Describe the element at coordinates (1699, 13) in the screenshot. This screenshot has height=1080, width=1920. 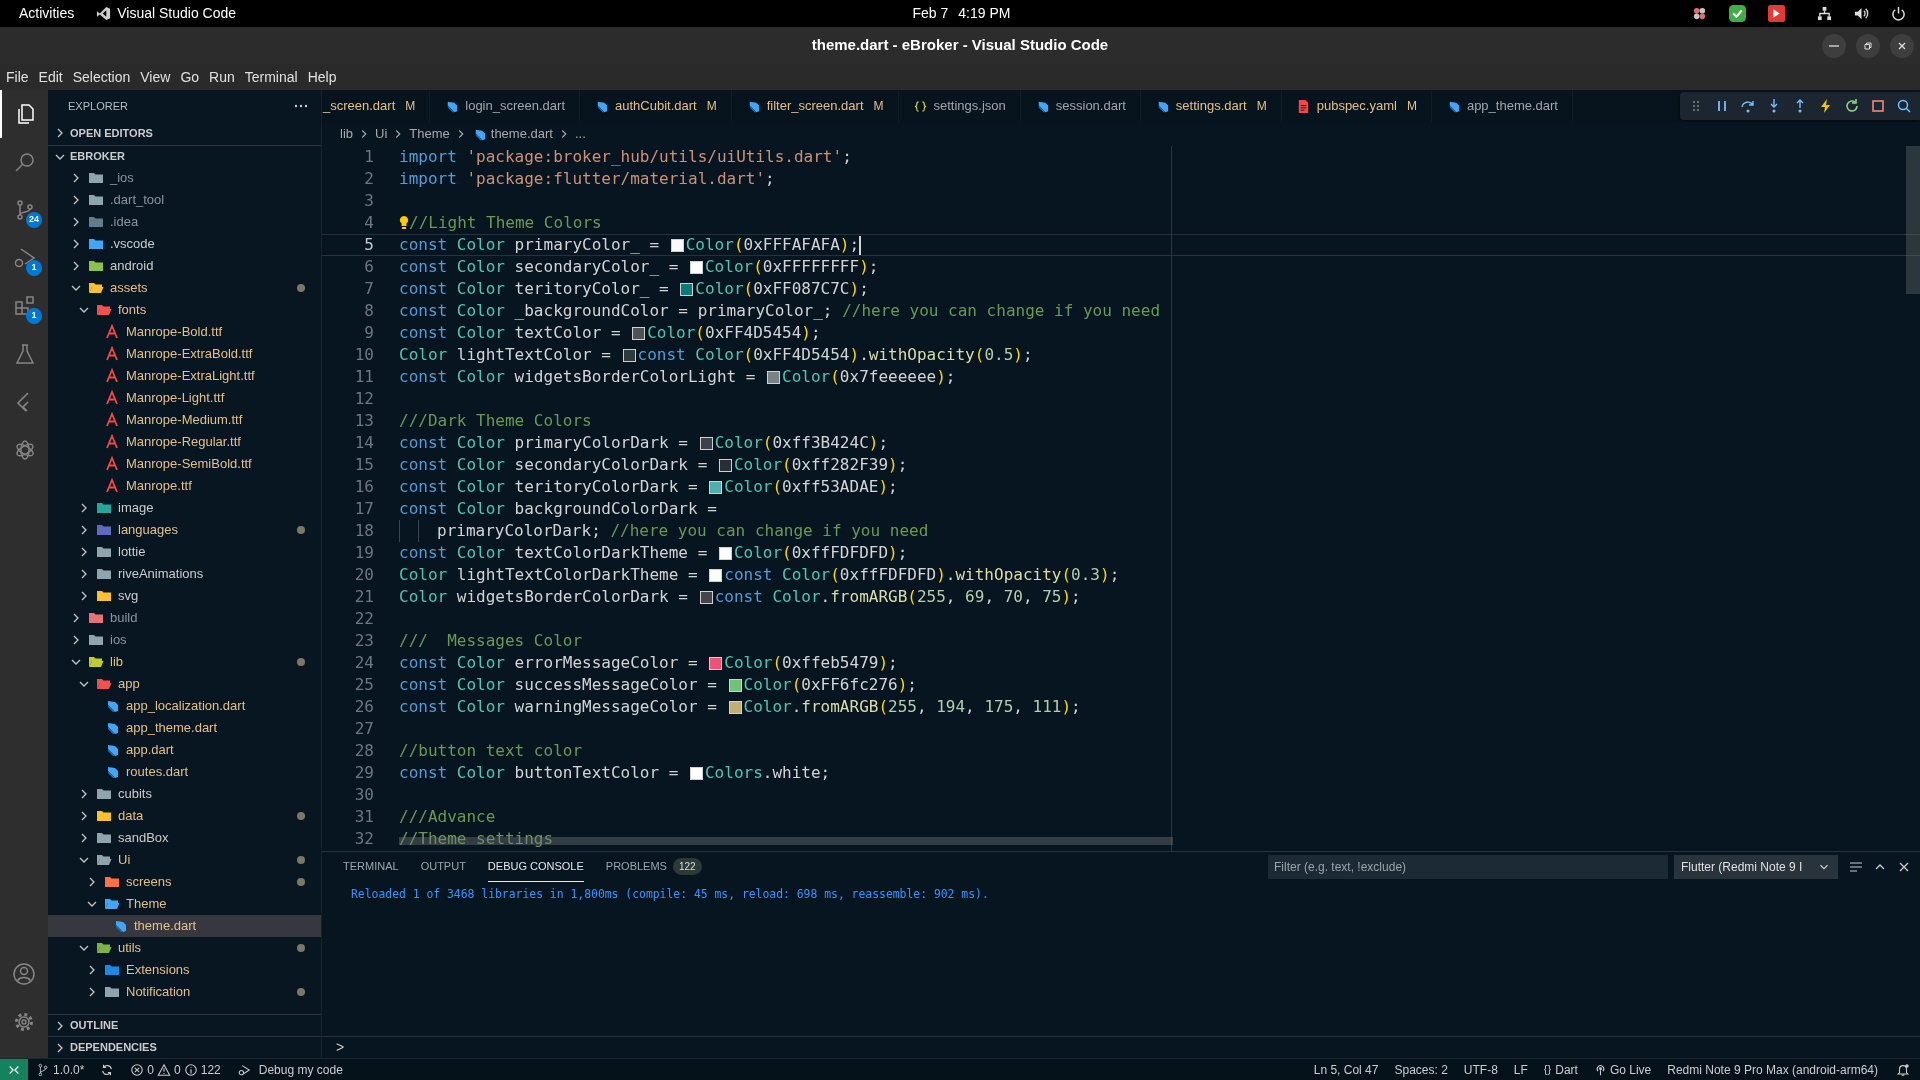
I see `pinwheel-icon` at that location.